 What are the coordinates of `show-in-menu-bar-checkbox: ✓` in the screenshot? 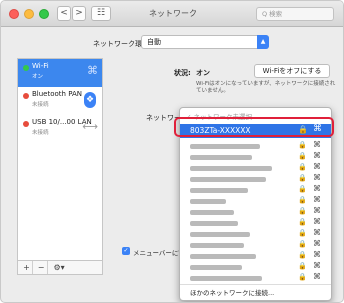 It's located at (126, 251).